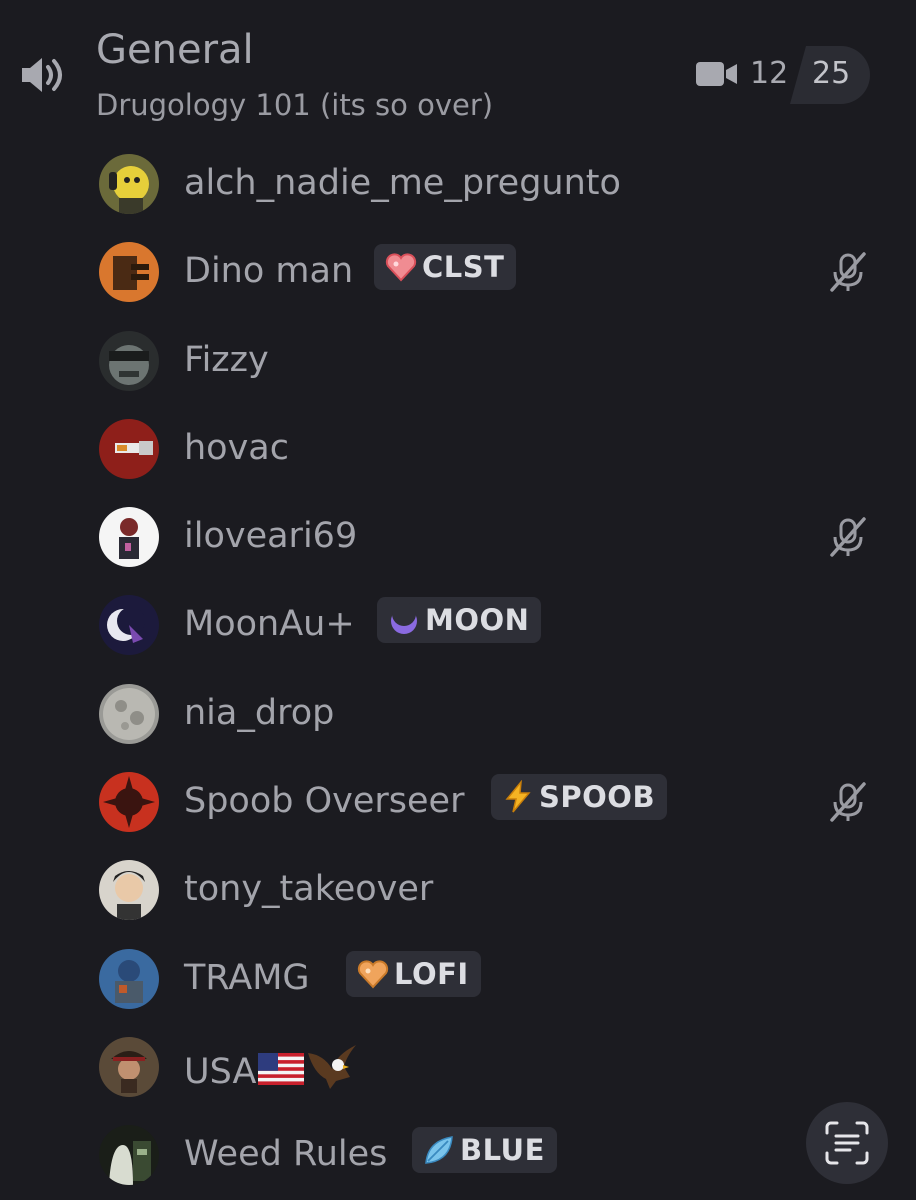  I want to click on member-row: USA, so click(458, 1067).